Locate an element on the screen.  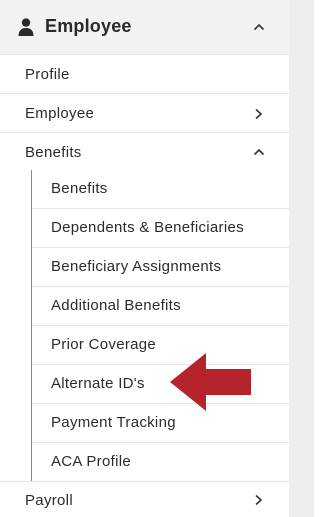
section-title: Employee is located at coordinates (88, 26).